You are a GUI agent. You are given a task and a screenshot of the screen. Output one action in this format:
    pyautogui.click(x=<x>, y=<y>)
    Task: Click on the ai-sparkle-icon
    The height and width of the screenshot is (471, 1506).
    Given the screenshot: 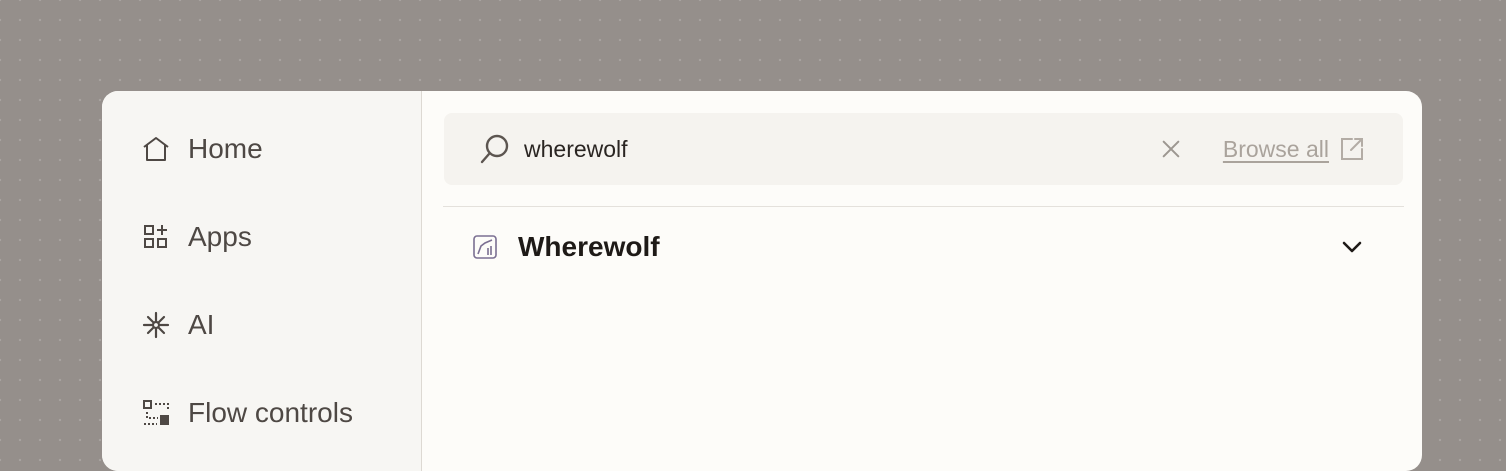 What is the action you would take?
    pyautogui.click(x=156, y=325)
    